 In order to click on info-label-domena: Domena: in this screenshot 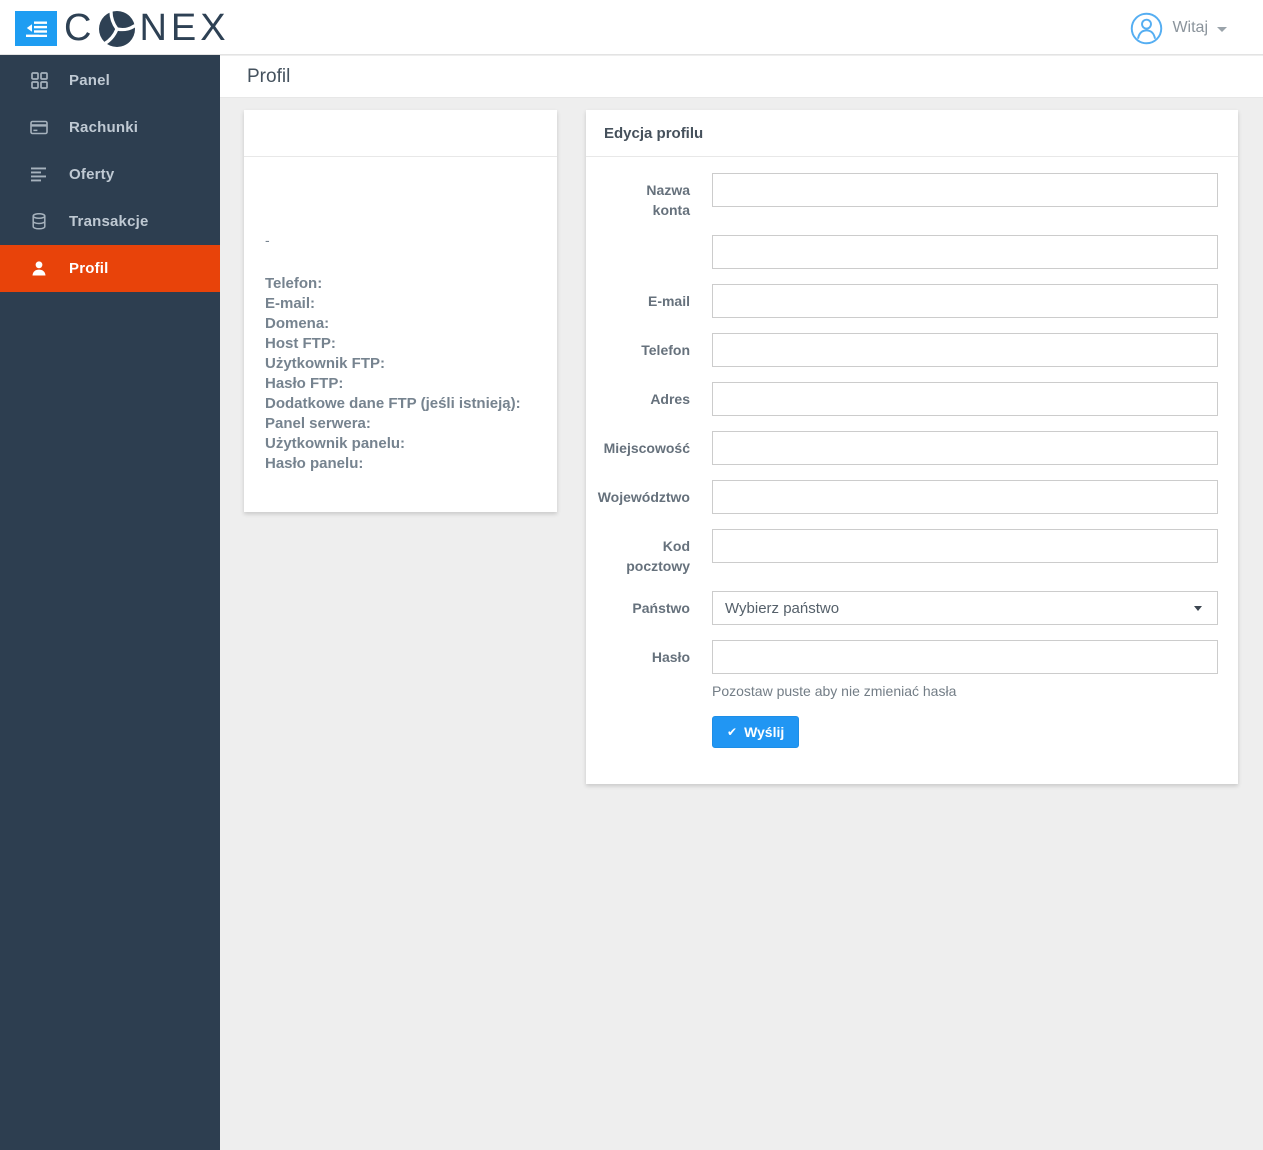, I will do `click(297, 323)`.